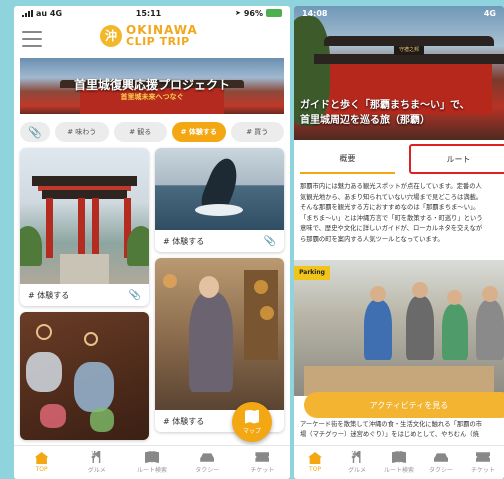 The height and width of the screenshot is (479, 504). Describe the element at coordinates (251, 431) in the screenshot. I see `map-button-label: マップ` at that location.